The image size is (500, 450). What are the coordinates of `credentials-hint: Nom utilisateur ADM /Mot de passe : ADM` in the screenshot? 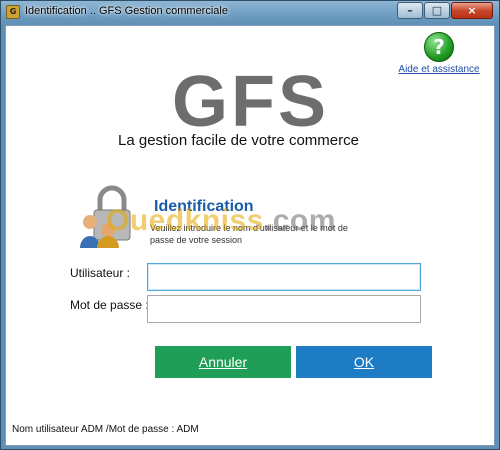 It's located at (105, 429).